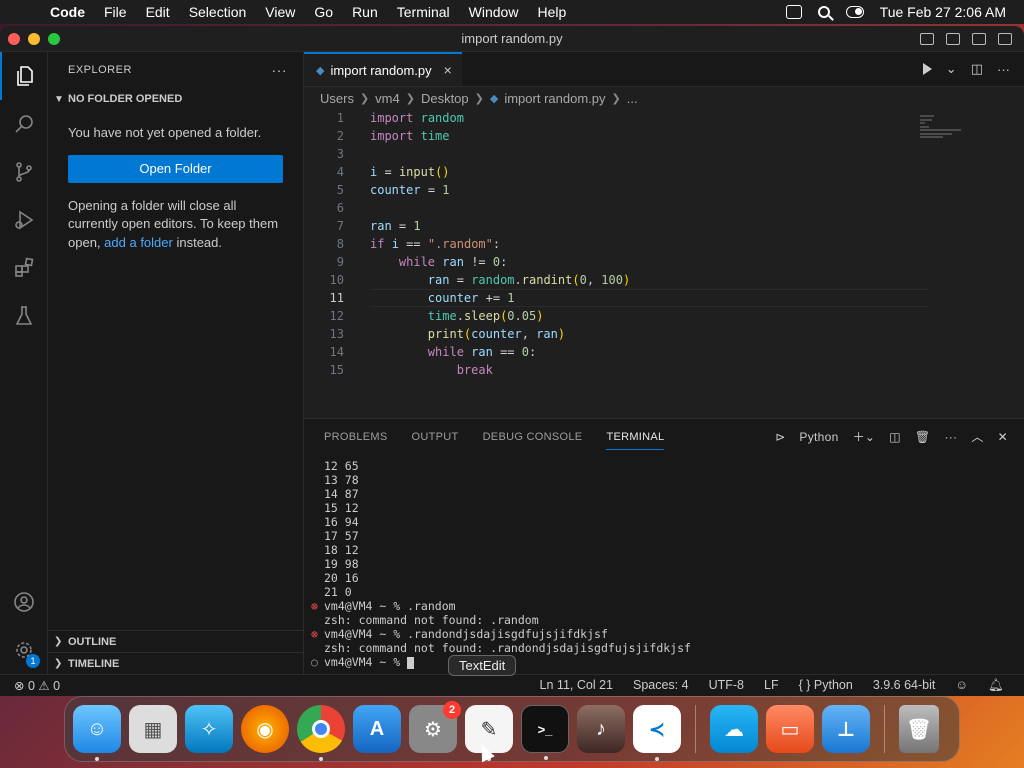 The width and height of the screenshot is (1024, 768). I want to click on kill-terminal-icon: 🗑, so click(923, 437).